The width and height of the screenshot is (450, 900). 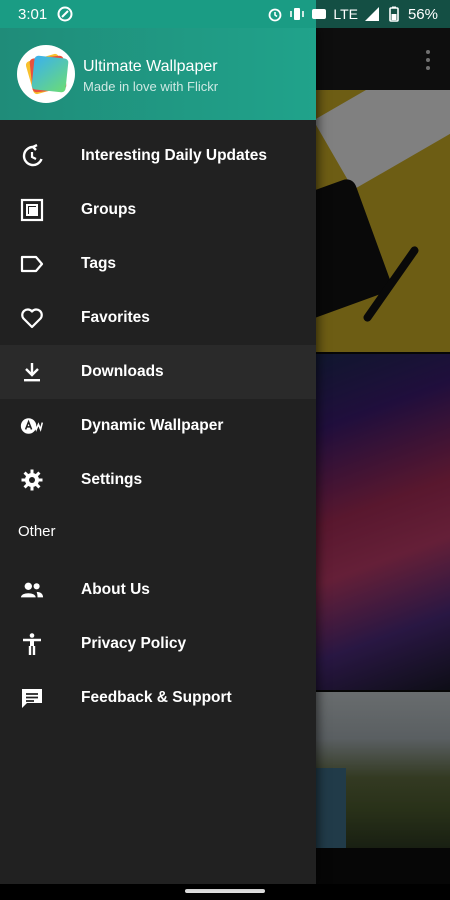 What do you see at coordinates (345, 14) in the screenshot?
I see `network-type: LTE` at bounding box center [345, 14].